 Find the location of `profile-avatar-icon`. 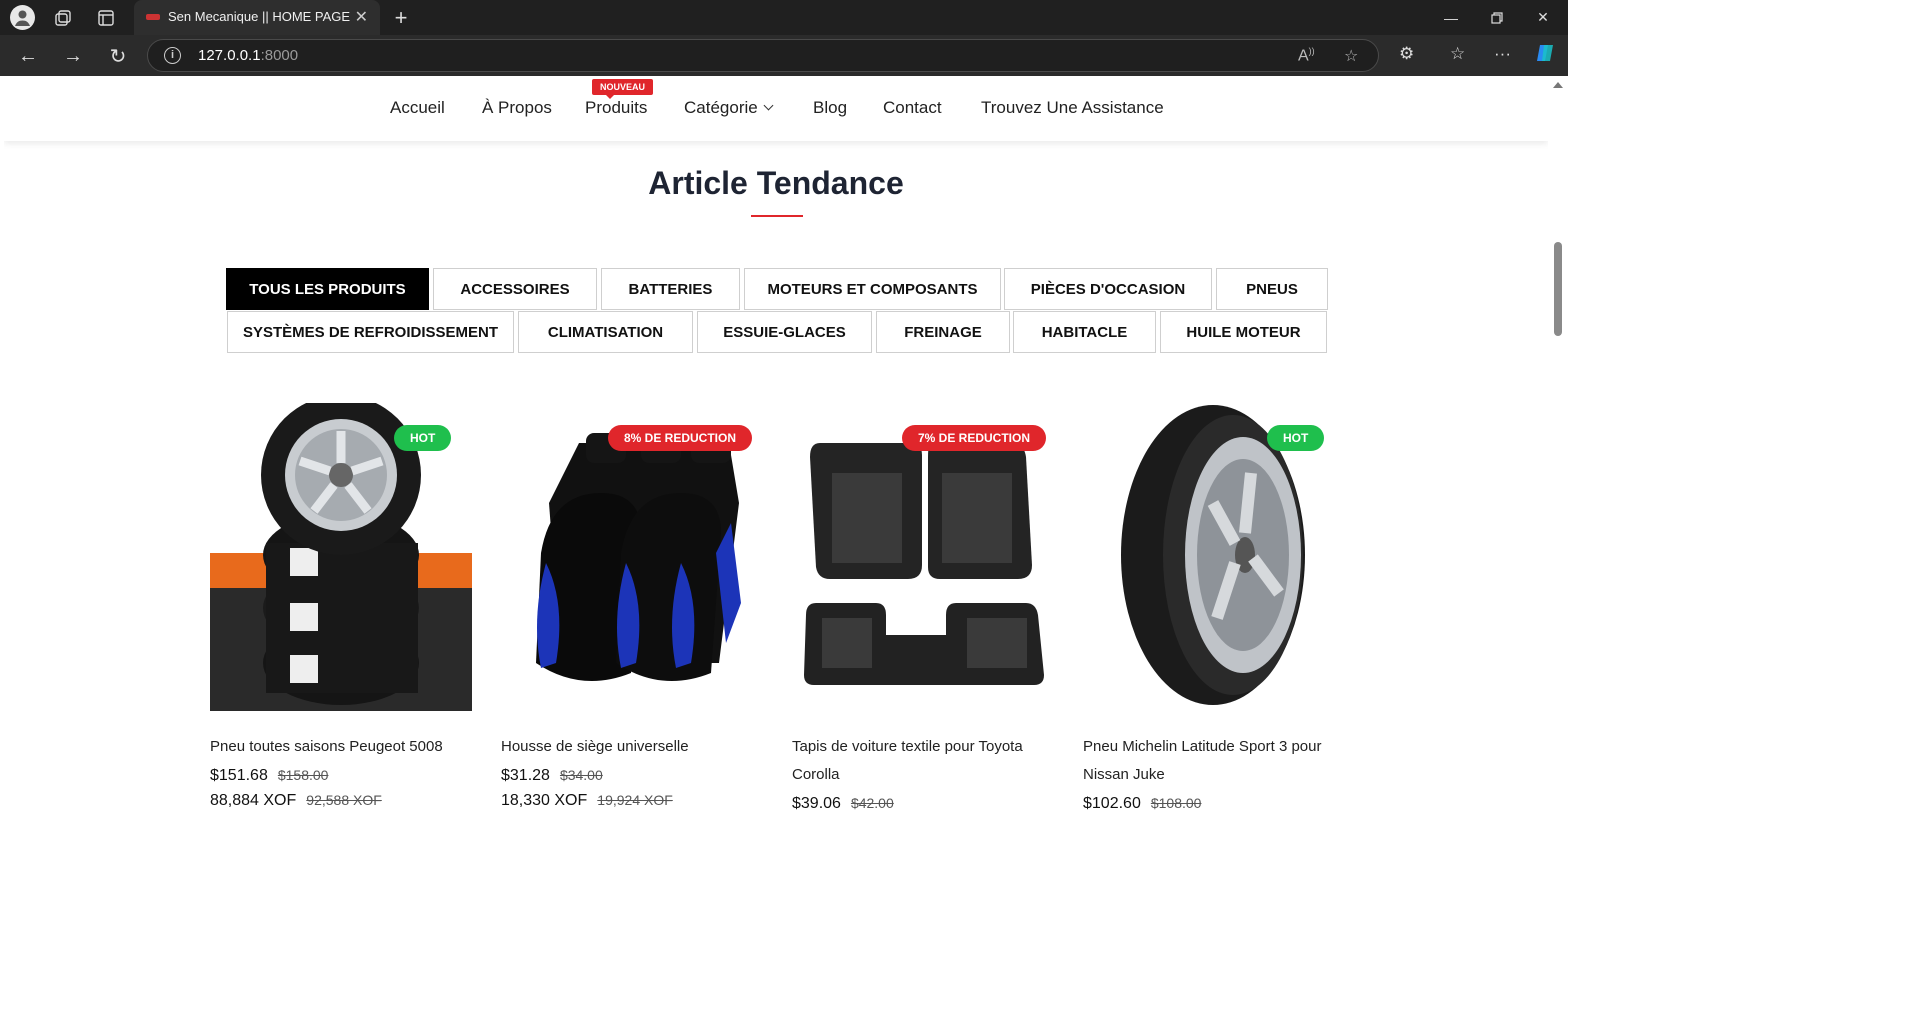

profile-avatar-icon is located at coordinates (22, 17).